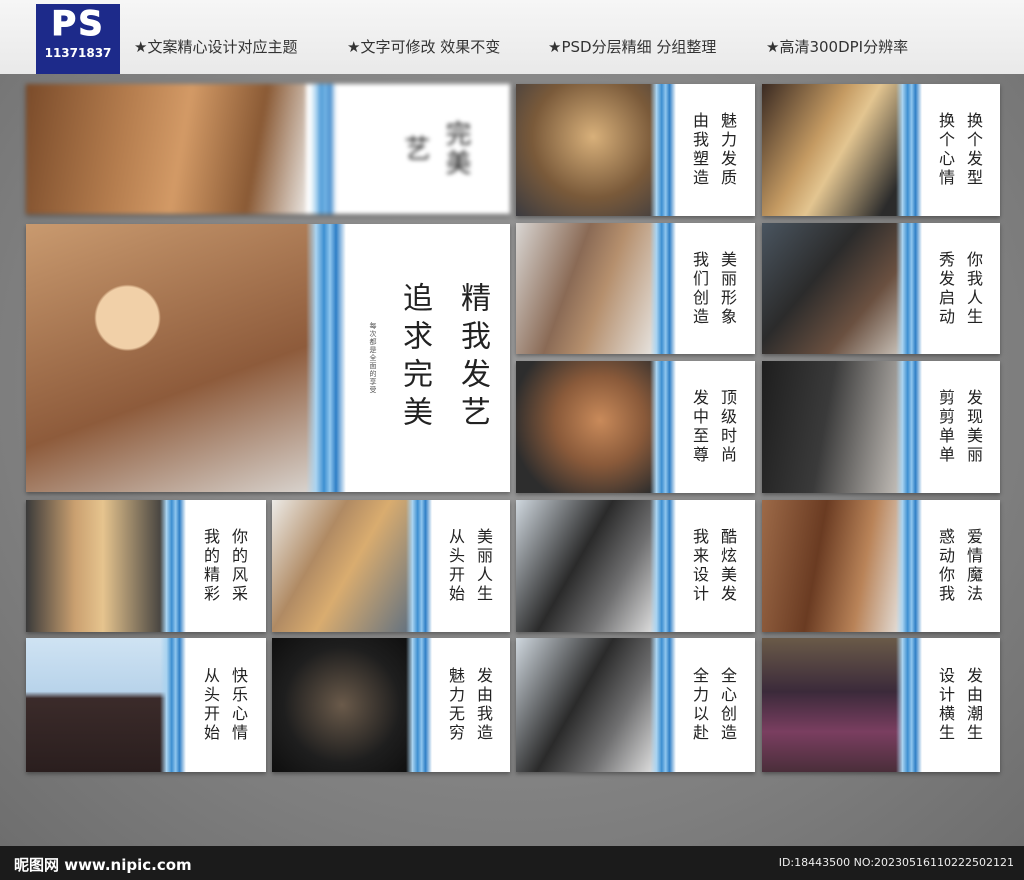 This screenshot has height=880, width=1024. Describe the element at coordinates (727, 427) in the screenshot. I see `slogan-line: 顶级时尚` at that location.